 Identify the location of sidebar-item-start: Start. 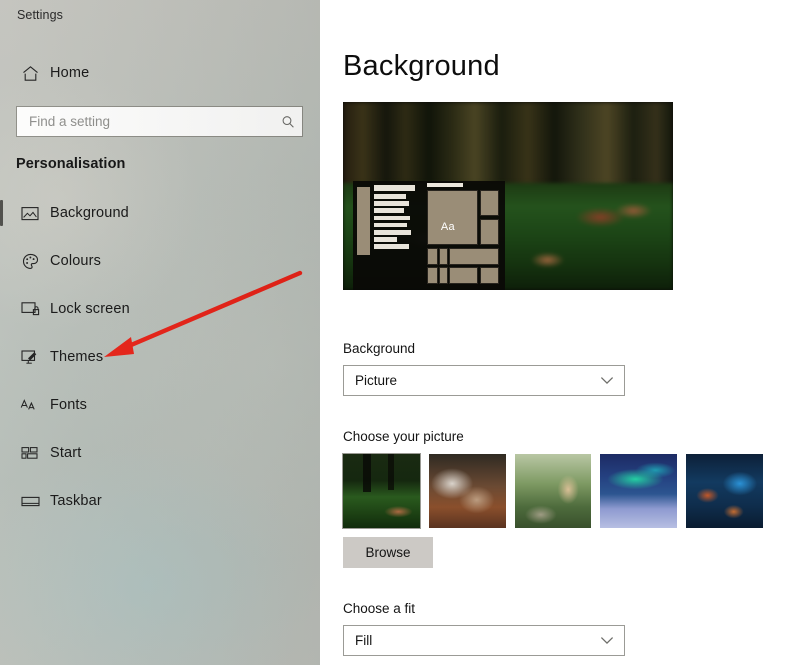
(160, 453).